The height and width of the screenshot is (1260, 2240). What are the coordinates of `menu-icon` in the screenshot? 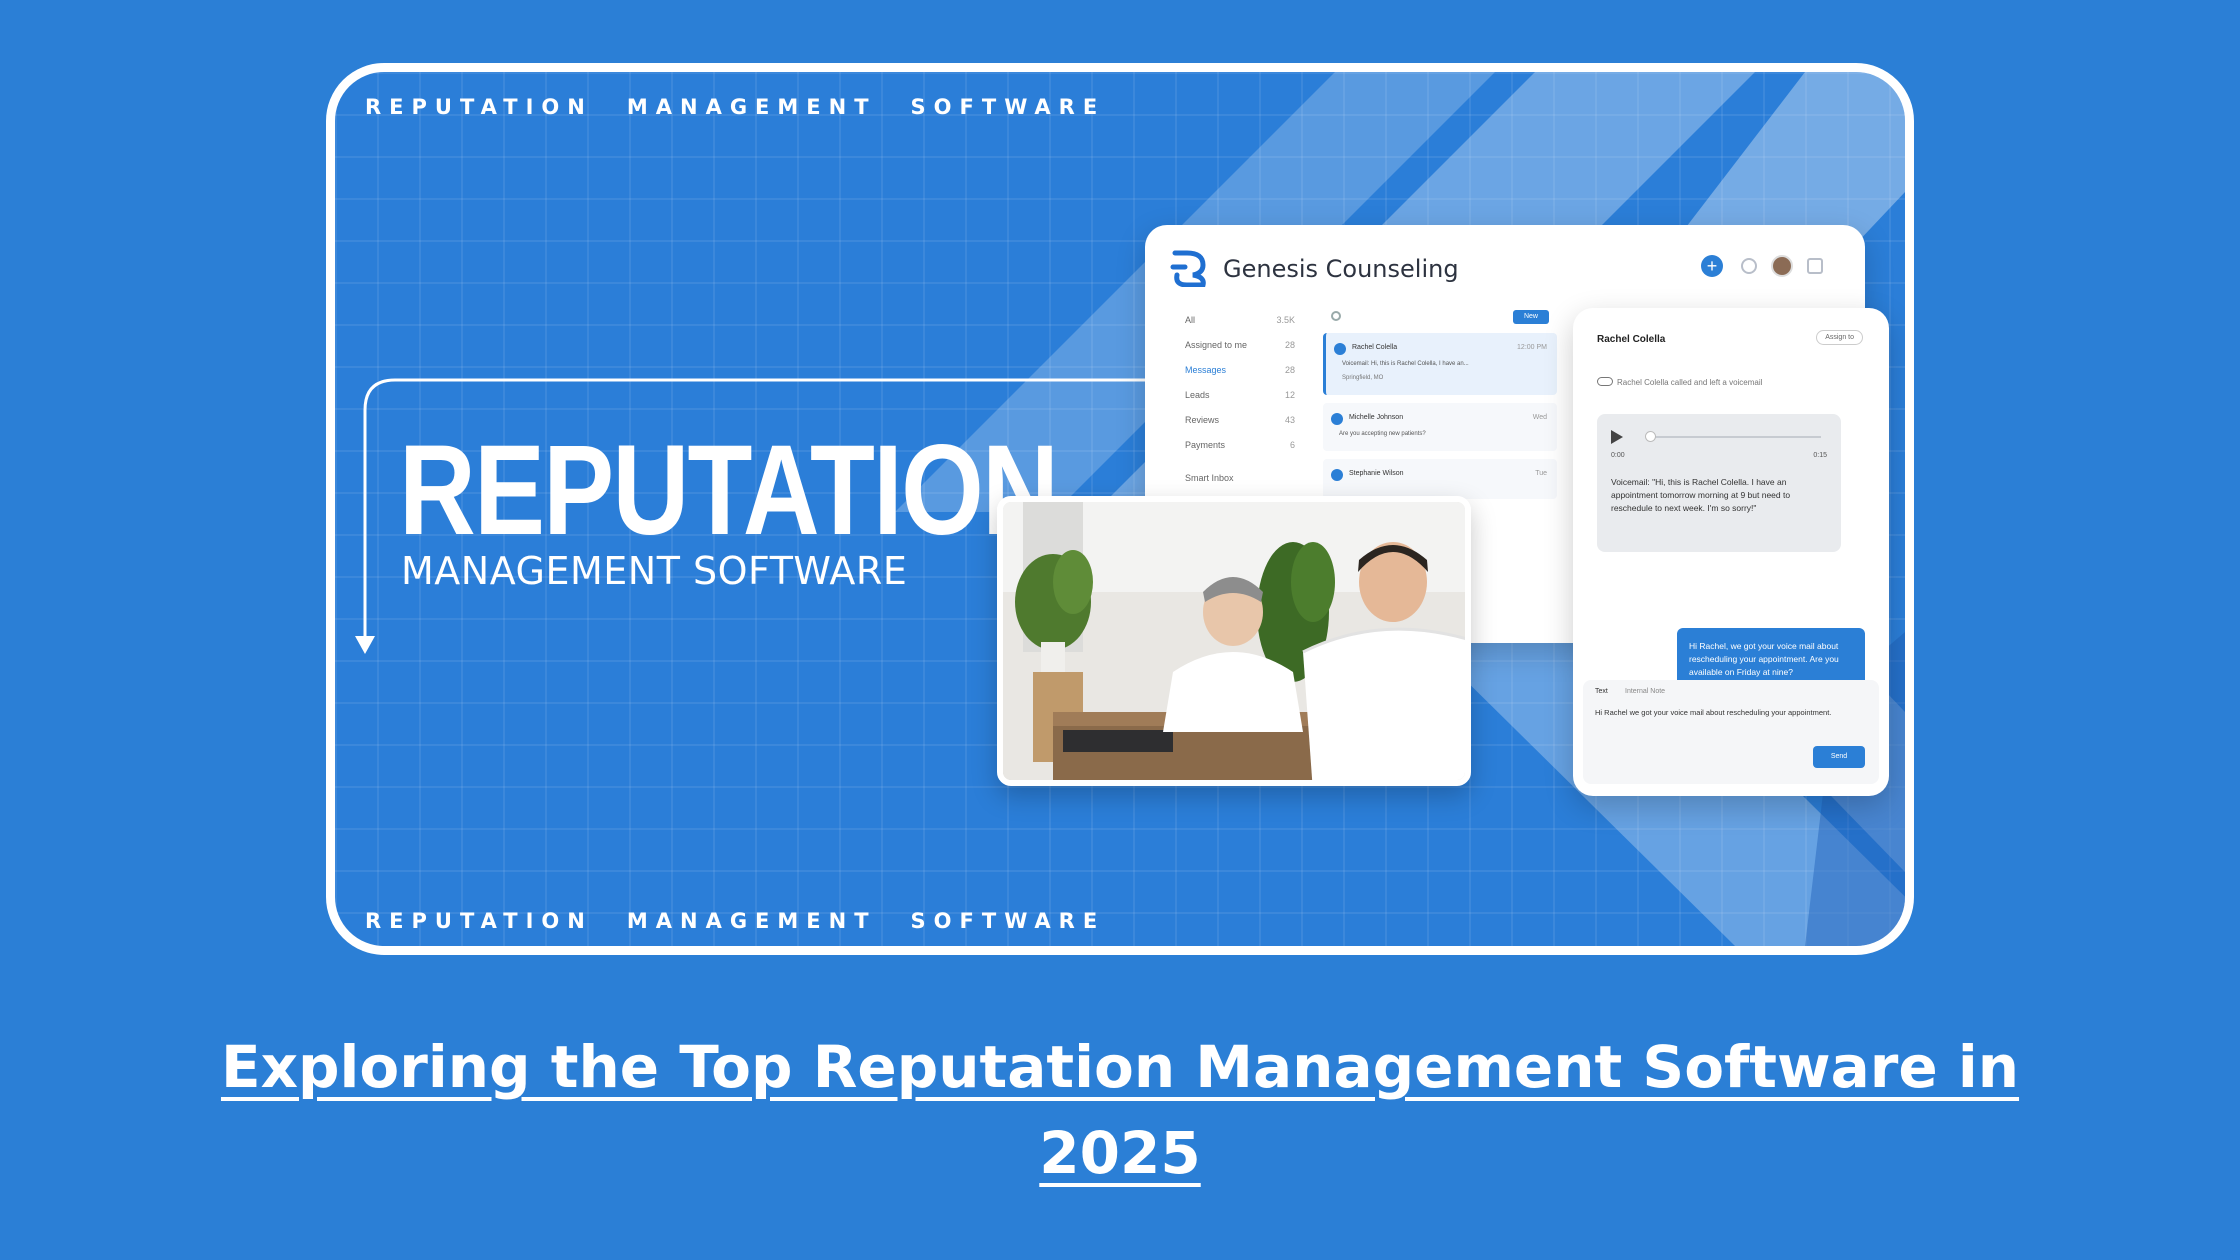 It's located at (1815, 266).